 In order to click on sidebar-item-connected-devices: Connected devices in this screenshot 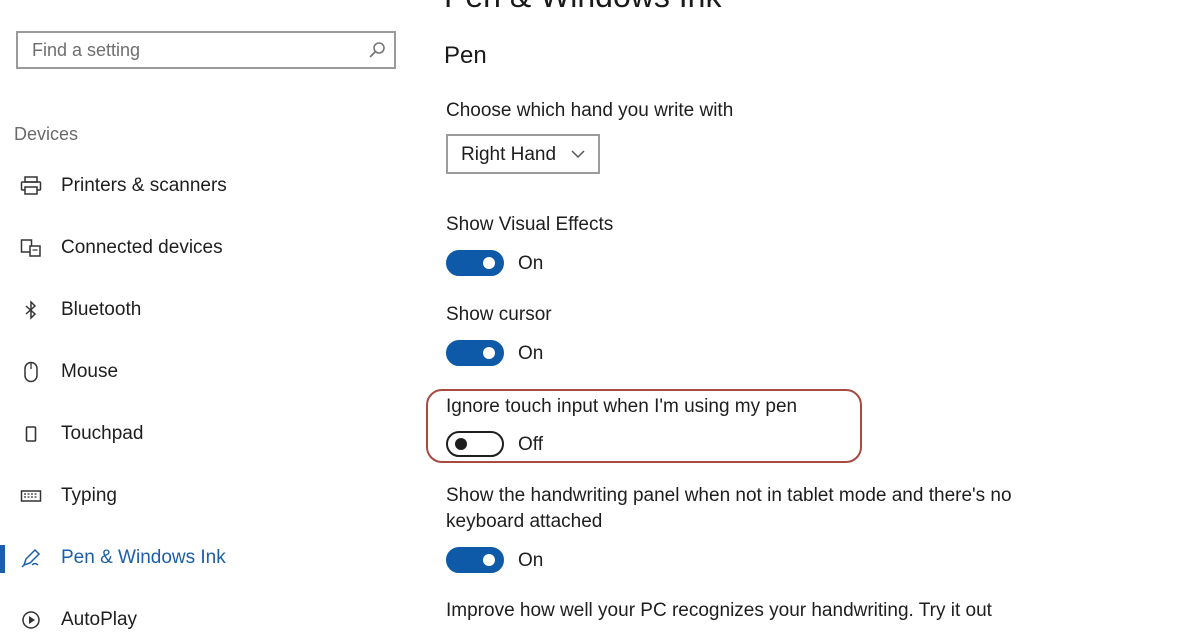, I will do `click(200, 248)`.